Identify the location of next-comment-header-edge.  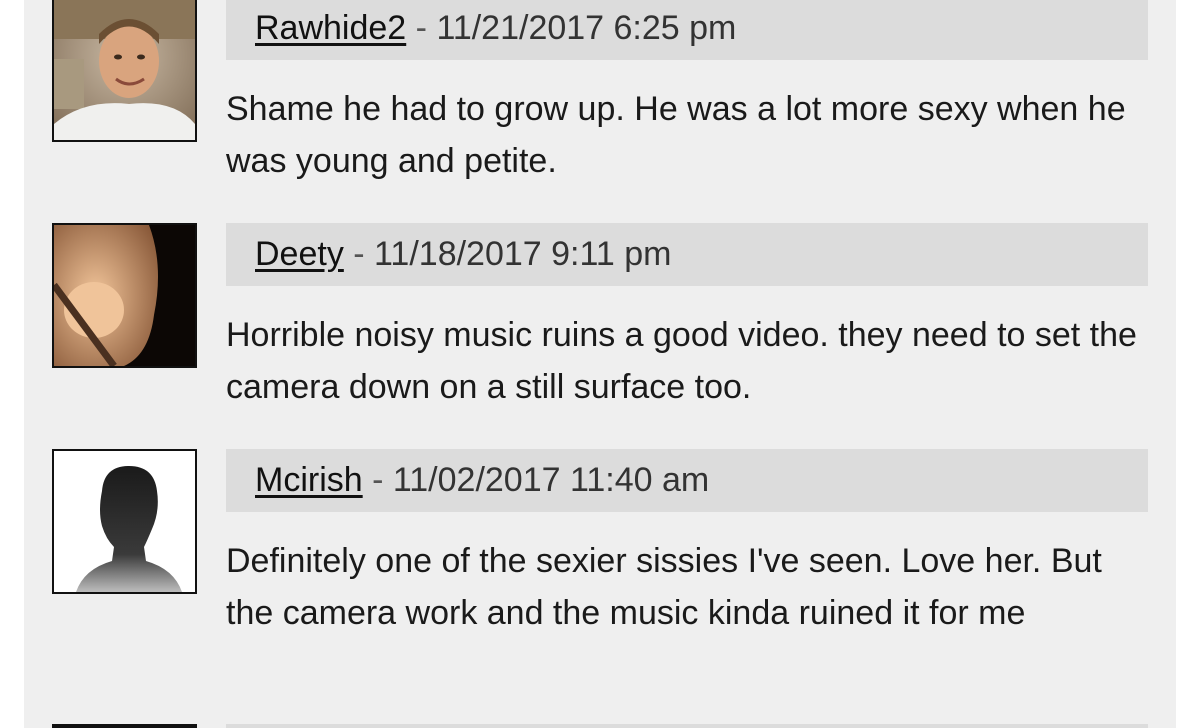
(687, 726).